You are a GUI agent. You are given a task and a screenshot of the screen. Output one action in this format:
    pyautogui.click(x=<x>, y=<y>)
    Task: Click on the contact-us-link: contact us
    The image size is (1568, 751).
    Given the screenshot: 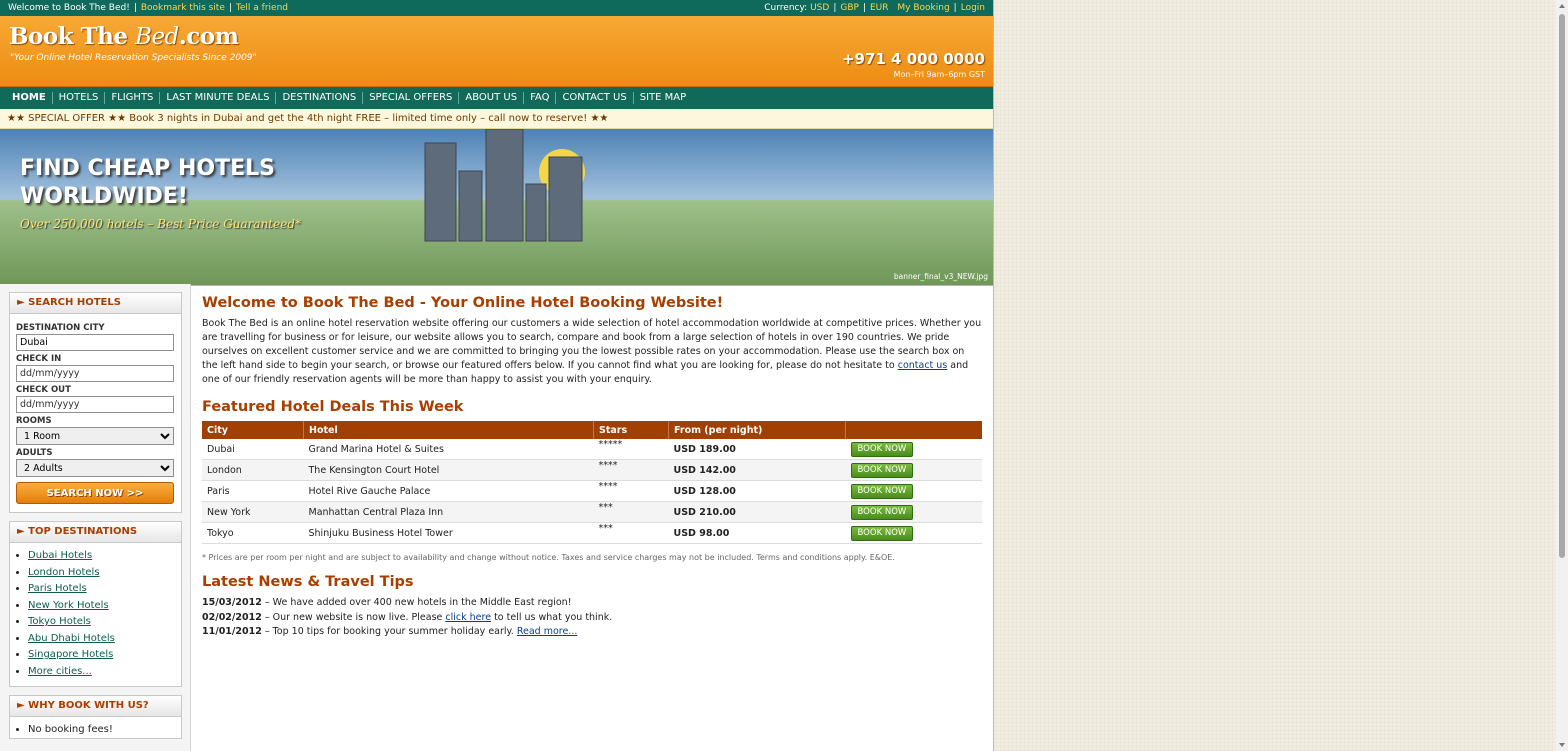 What is the action you would take?
    pyautogui.click(x=923, y=365)
    